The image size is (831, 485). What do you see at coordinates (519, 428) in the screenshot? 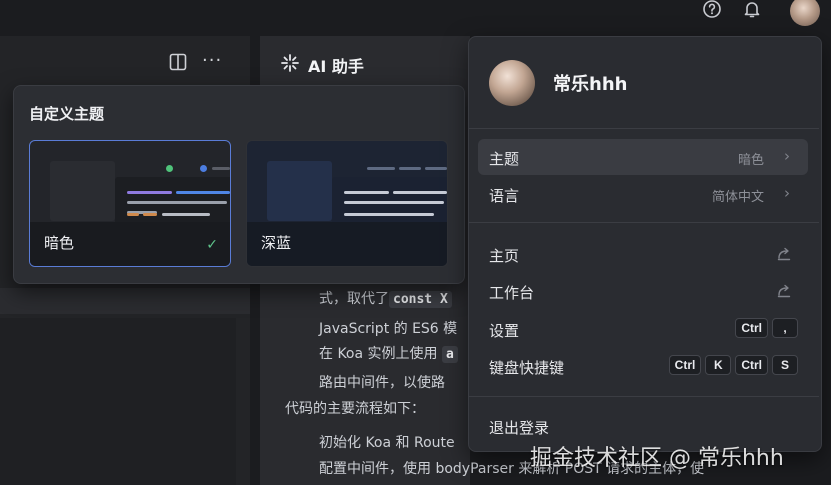
I see `menu-item-label: 退出登录` at bounding box center [519, 428].